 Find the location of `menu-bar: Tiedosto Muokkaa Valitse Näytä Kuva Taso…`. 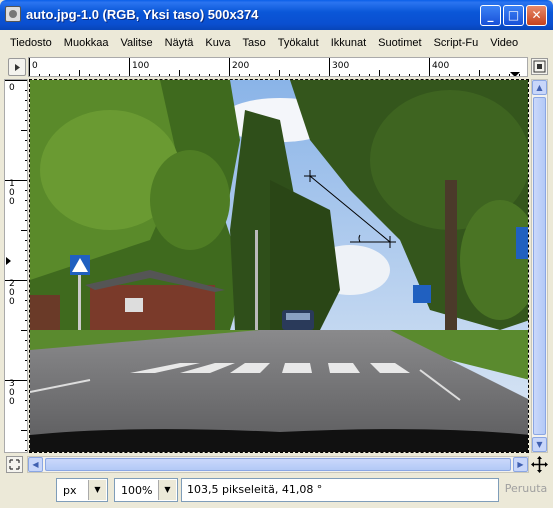

menu-bar: Tiedosto Muokkaa Valitse Näytä Kuva Taso… is located at coordinates (276, 43).